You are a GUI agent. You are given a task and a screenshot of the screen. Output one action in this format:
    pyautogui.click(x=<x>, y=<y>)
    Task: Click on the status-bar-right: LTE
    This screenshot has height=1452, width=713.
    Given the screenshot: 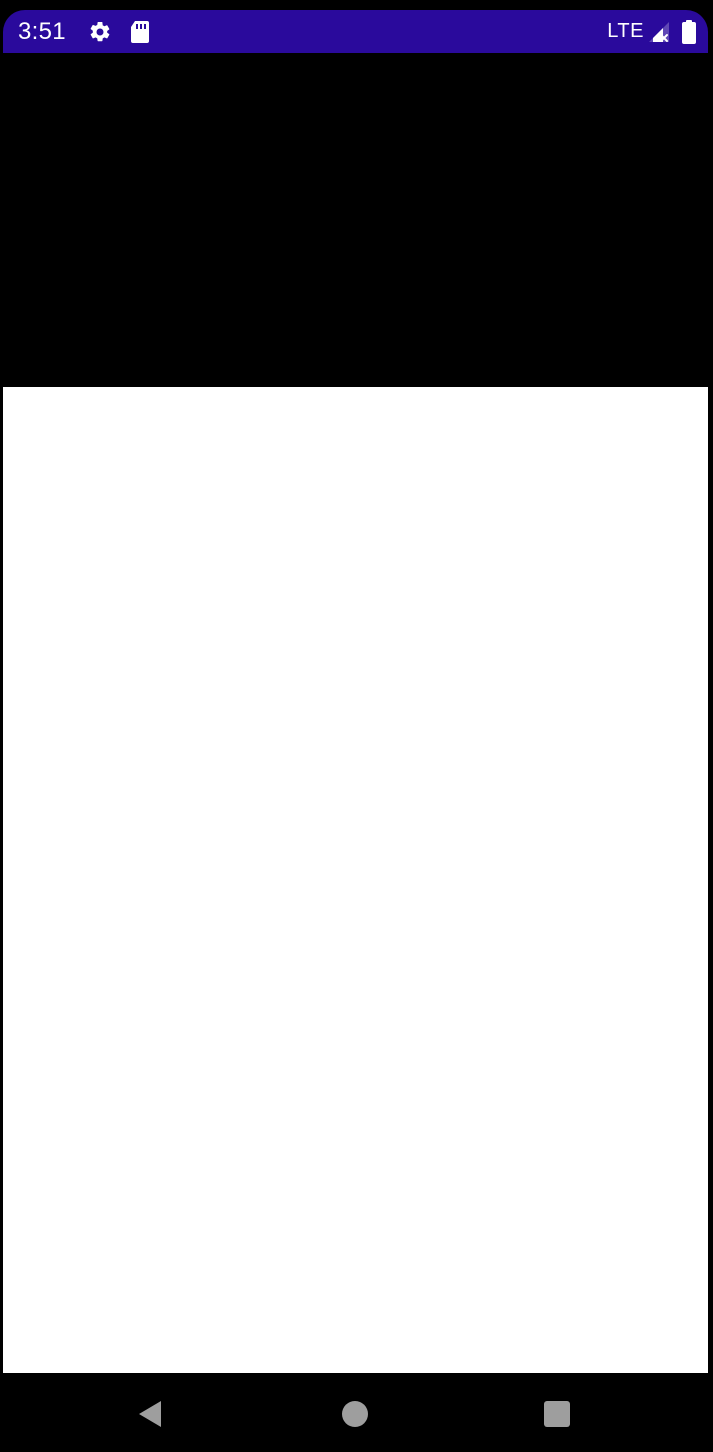 What is the action you would take?
    pyautogui.click(x=651, y=31)
    